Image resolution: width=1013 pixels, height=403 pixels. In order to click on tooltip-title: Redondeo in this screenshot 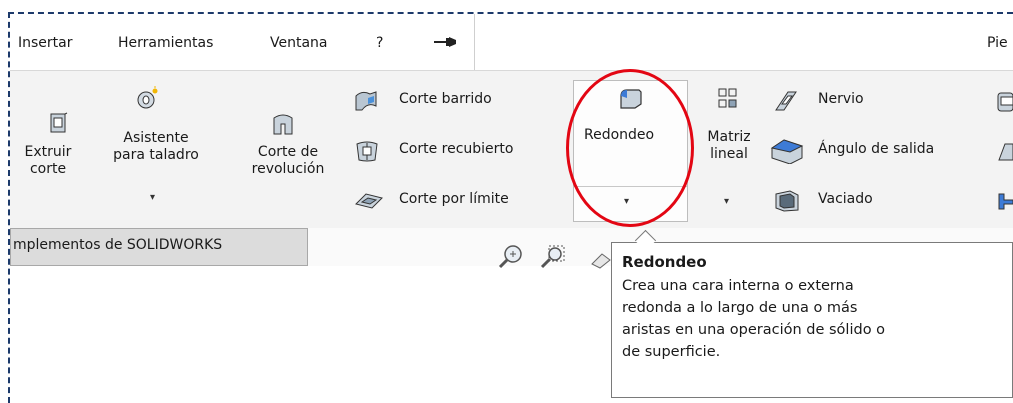, I will do `click(664, 262)`.